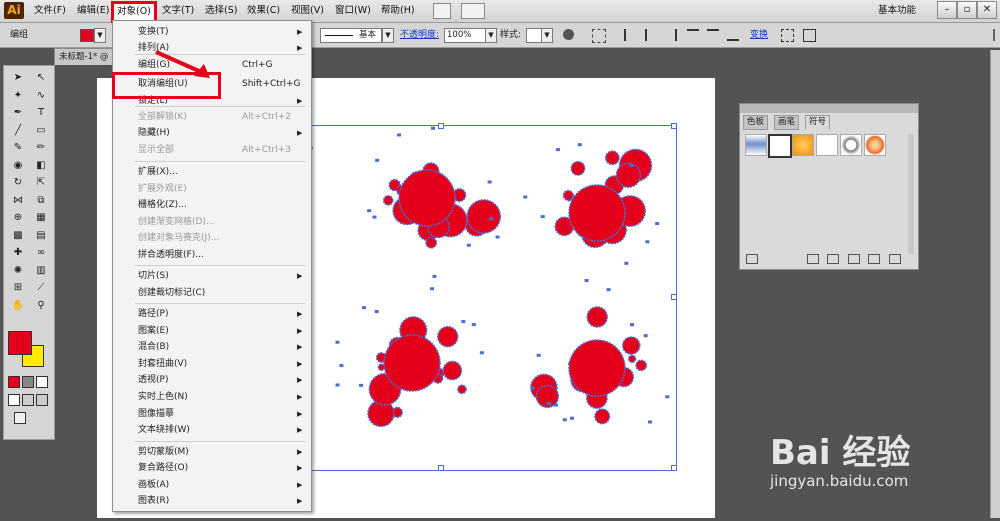 The width and height of the screenshot is (1000, 521). What do you see at coordinates (987, 10) in the screenshot?
I see `close-button: ✕` at bounding box center [987, 10].